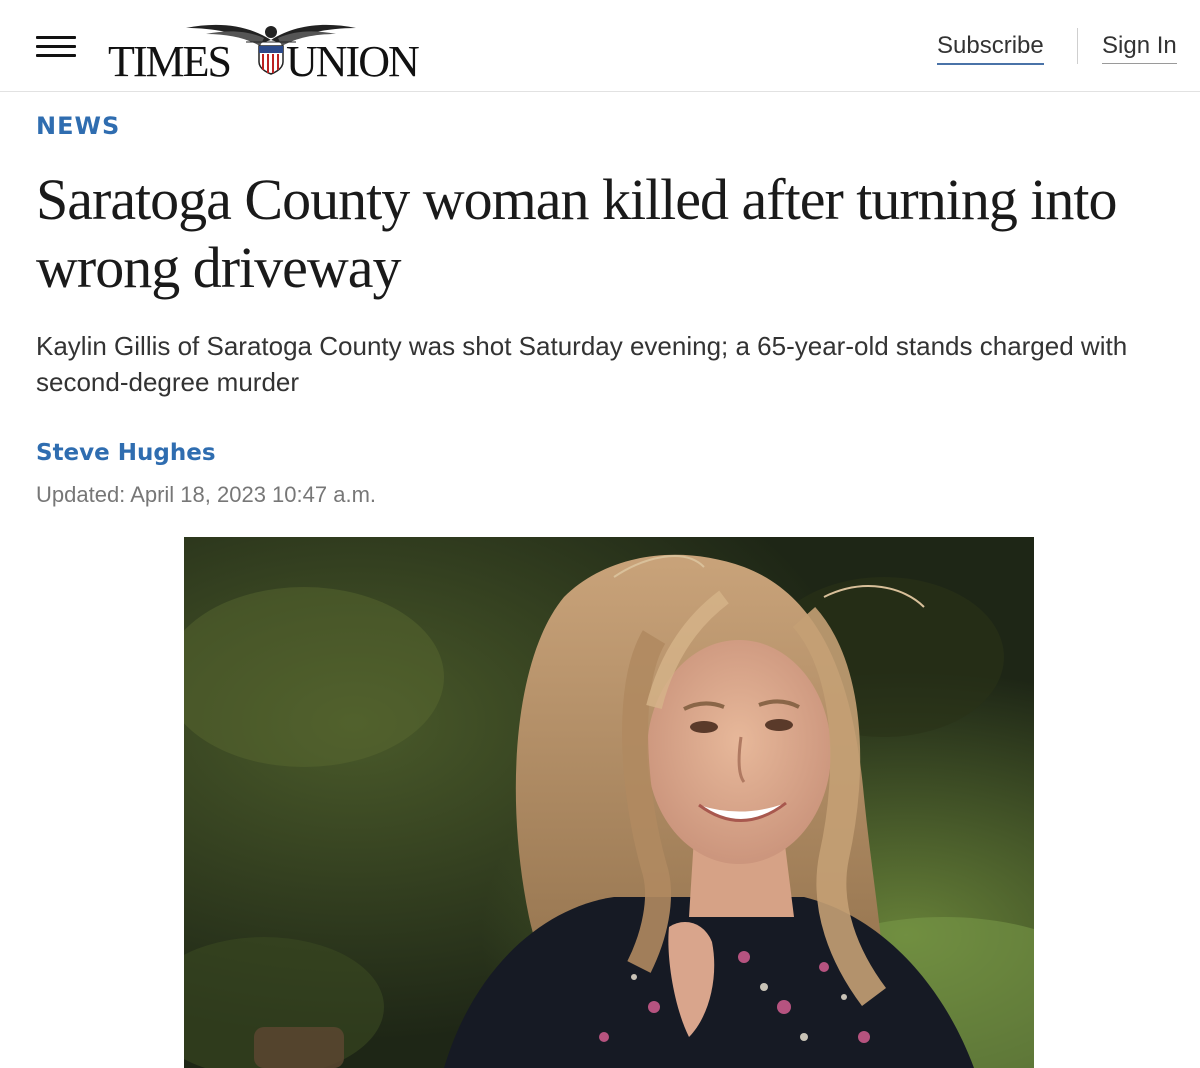 The image size is (1200, 1068). What do you see at coordinates (1139, 48) in the screenshot?
I see `sign-in-link: Sign In` at bounding box center [1139, 48].